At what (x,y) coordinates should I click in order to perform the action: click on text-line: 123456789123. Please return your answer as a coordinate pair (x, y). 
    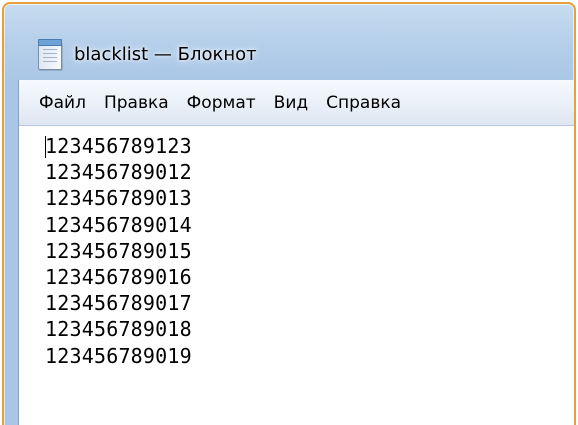
    Looking at the image, I should click on (118, 146).